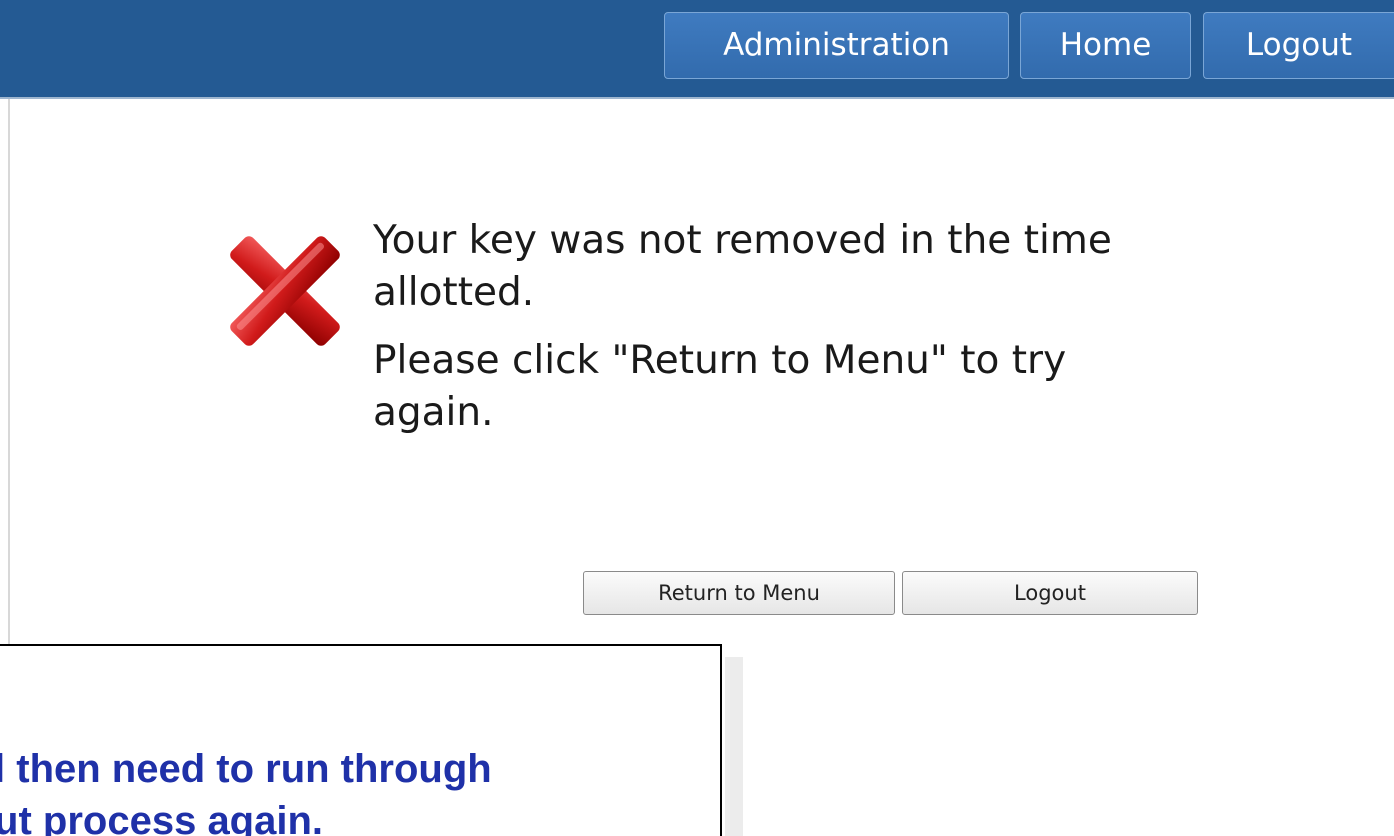  I want to click on nav-administration-button: Administration, so click(836, 45).